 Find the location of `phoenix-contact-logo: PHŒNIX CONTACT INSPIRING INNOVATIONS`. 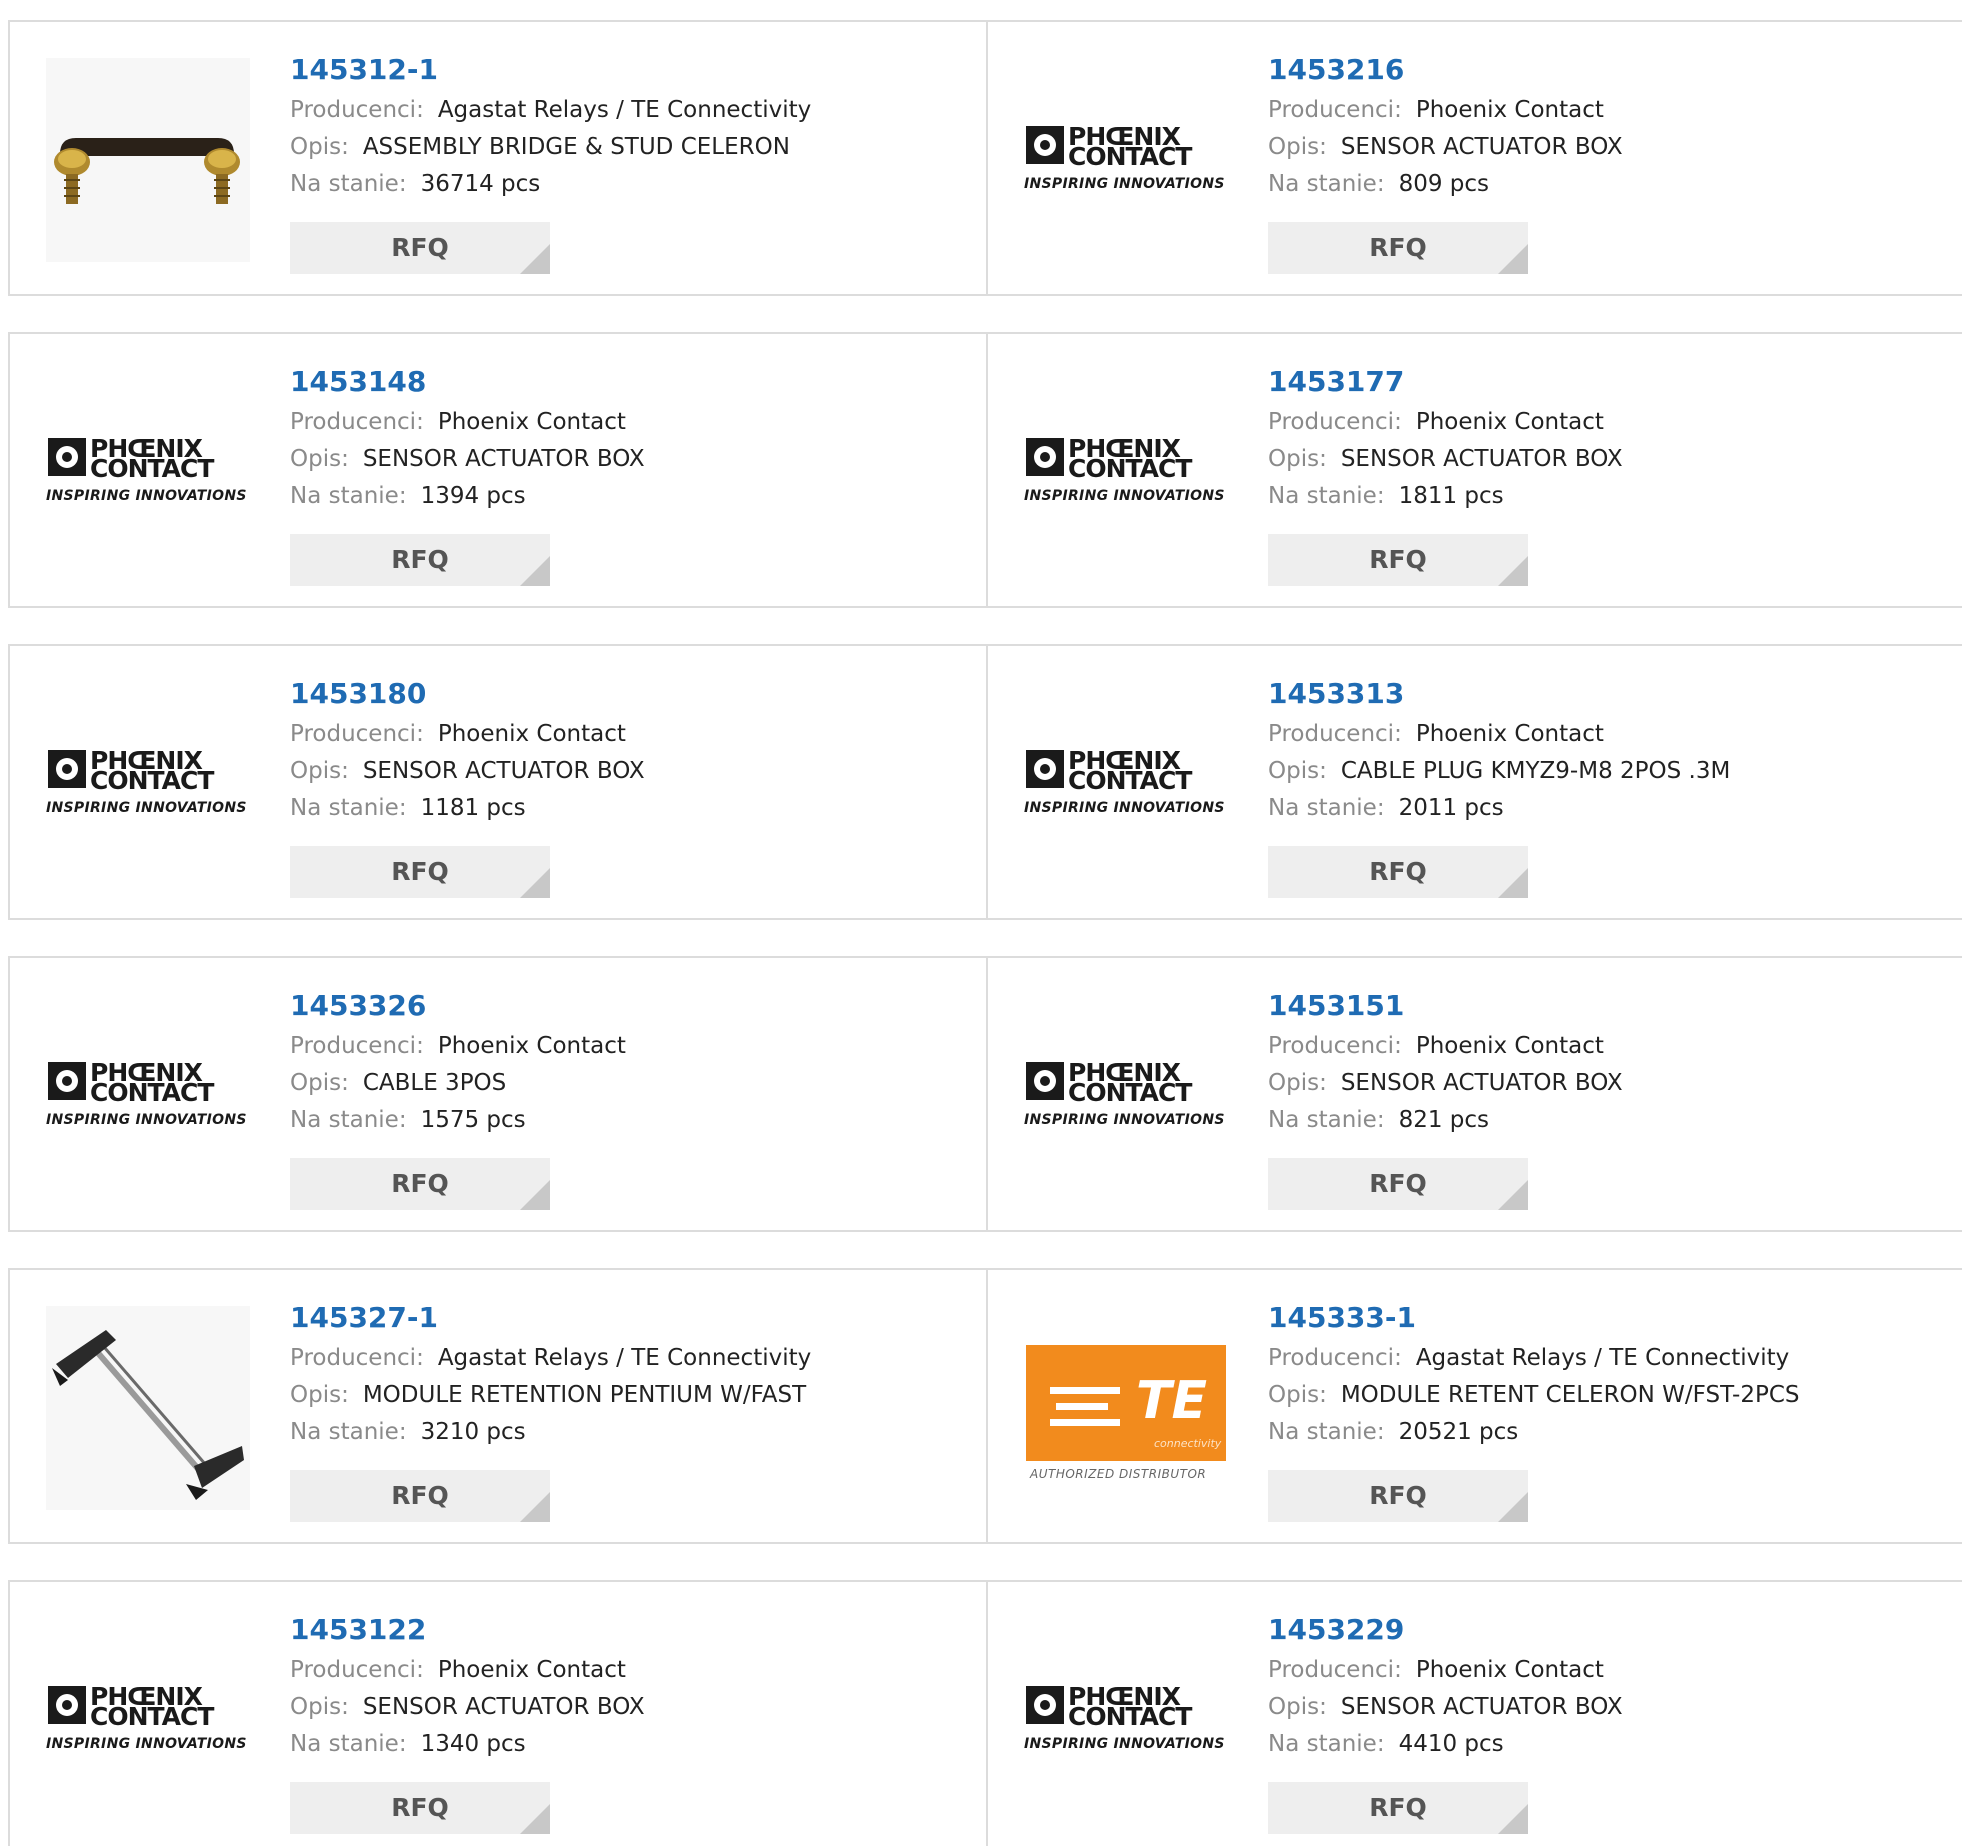

phoenix-contact-logo: PHŒNIX CONTACT INSPIRING INNOVATIONS is located at coordinates (1126, 784).